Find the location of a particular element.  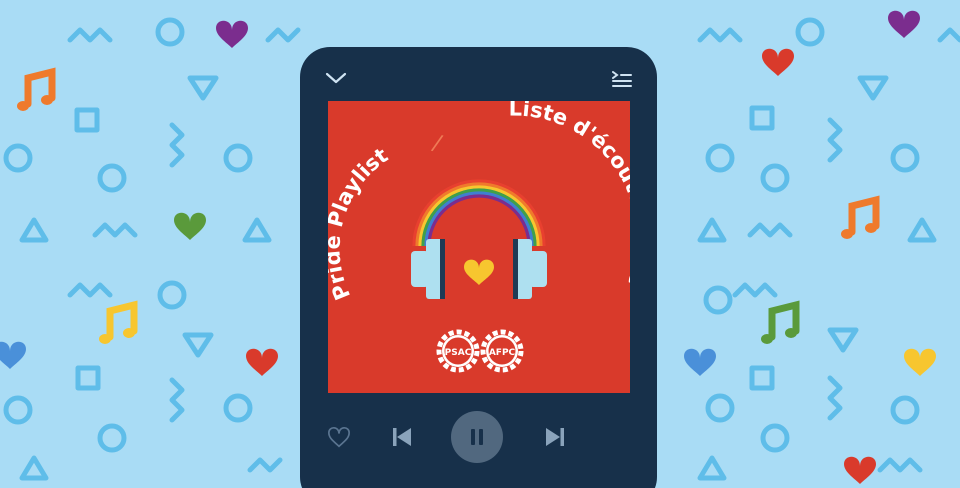

previous-button is located at coordinates (402, 437).